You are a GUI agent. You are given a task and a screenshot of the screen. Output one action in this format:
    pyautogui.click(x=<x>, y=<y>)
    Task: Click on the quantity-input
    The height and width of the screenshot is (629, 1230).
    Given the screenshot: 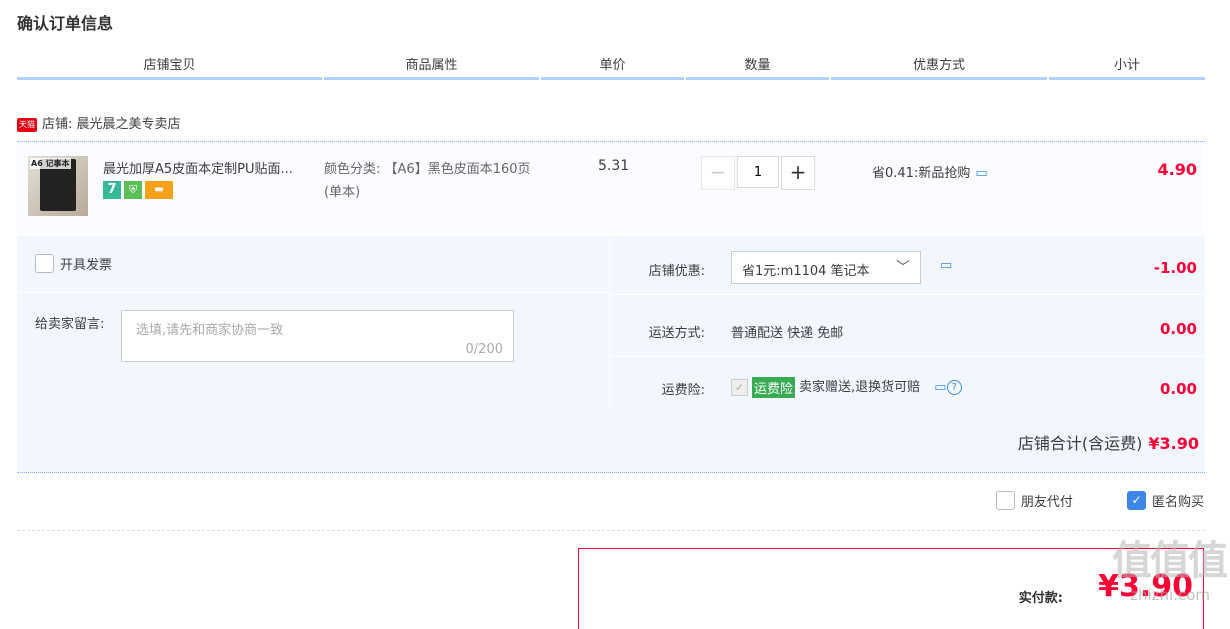 What is the action you would take?
    pyautogui.click(x=758, y=172)
    